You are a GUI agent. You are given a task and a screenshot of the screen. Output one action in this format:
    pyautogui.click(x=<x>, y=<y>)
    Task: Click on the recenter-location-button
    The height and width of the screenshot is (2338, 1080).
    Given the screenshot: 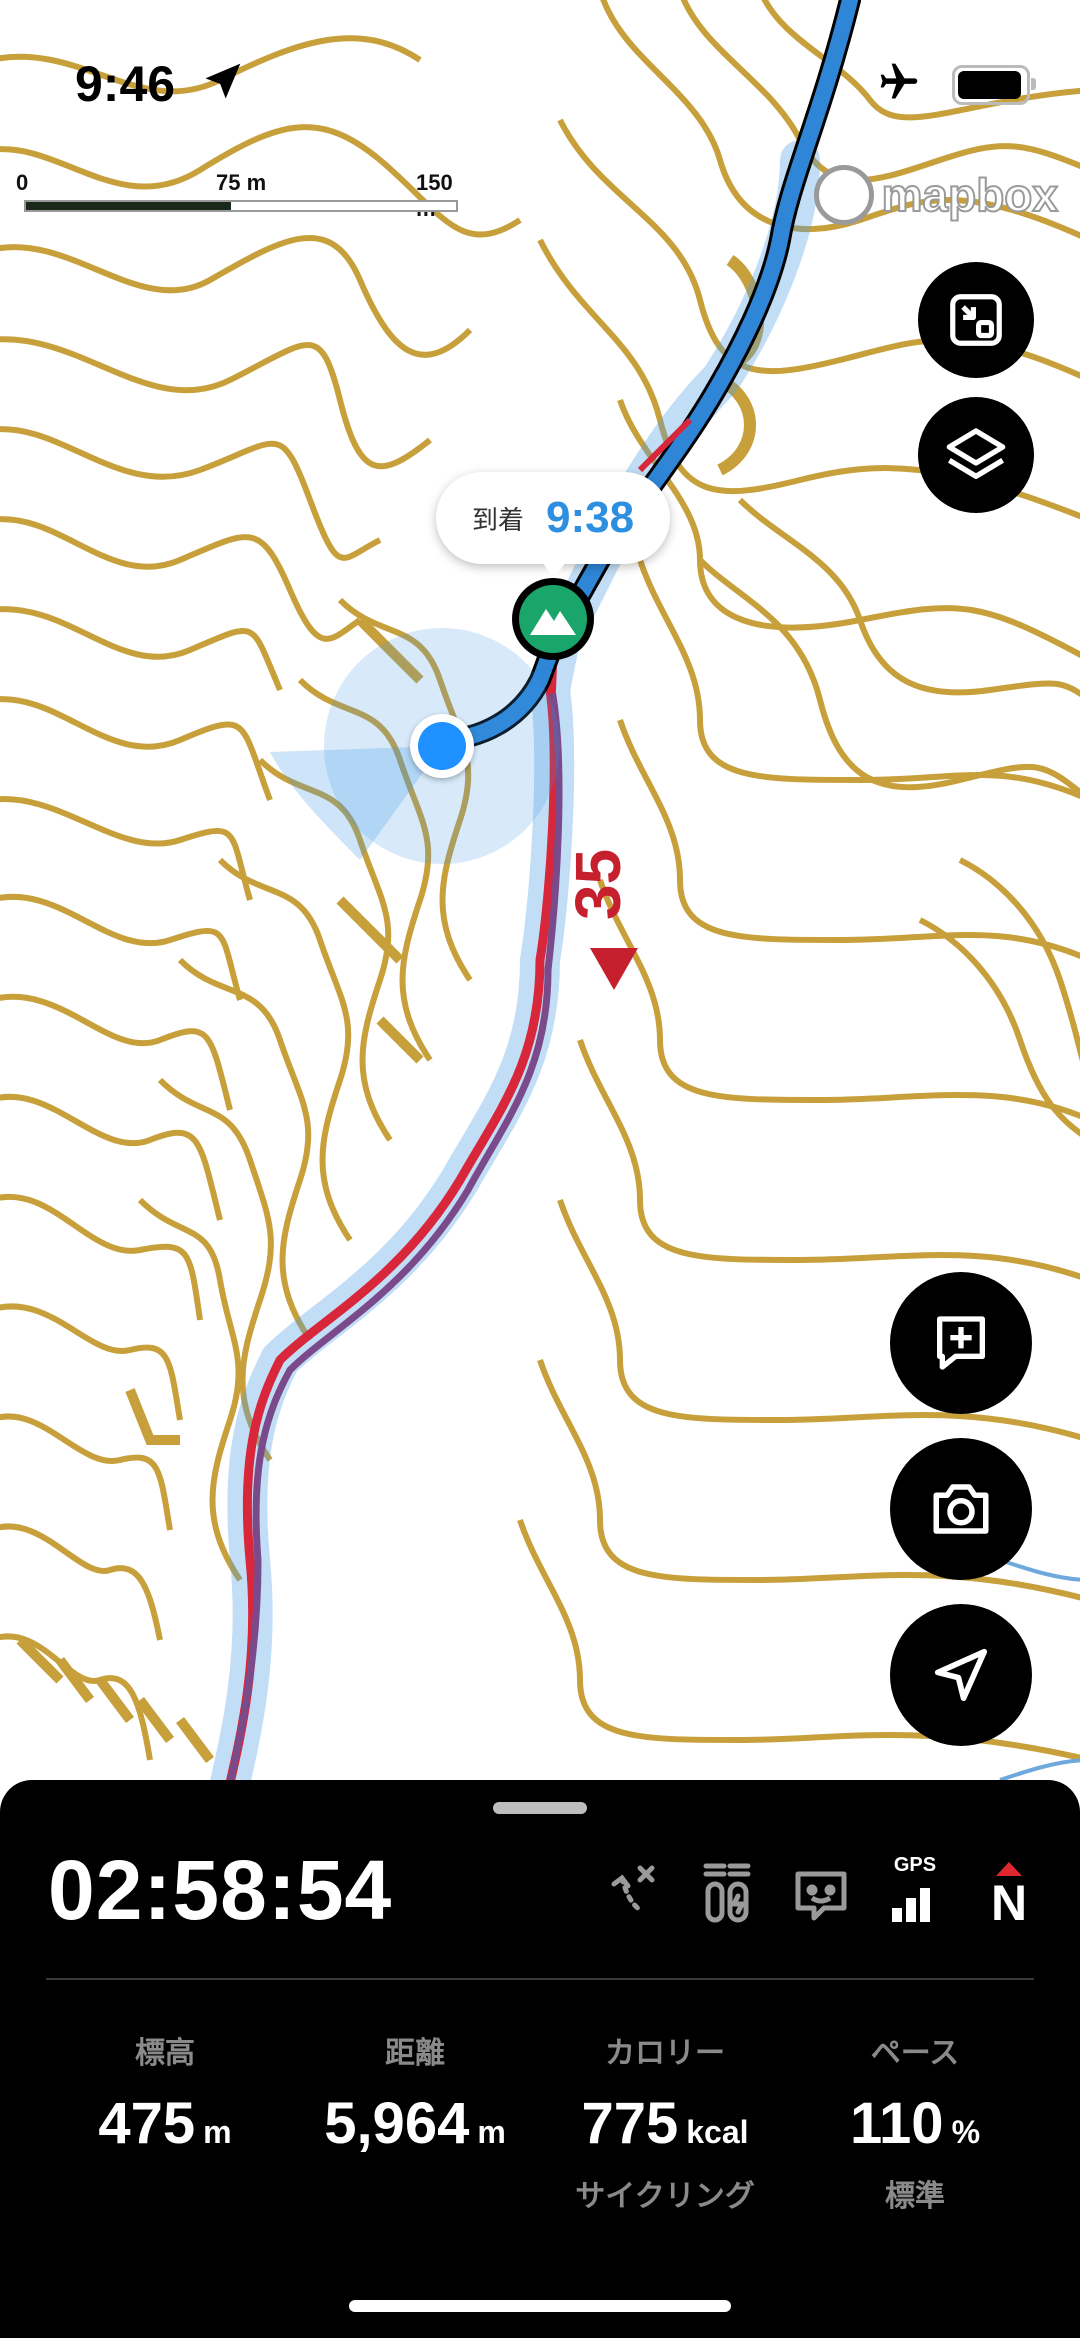 What is the action you would take?
    pyautogui.click(x=961, y=1675)
    